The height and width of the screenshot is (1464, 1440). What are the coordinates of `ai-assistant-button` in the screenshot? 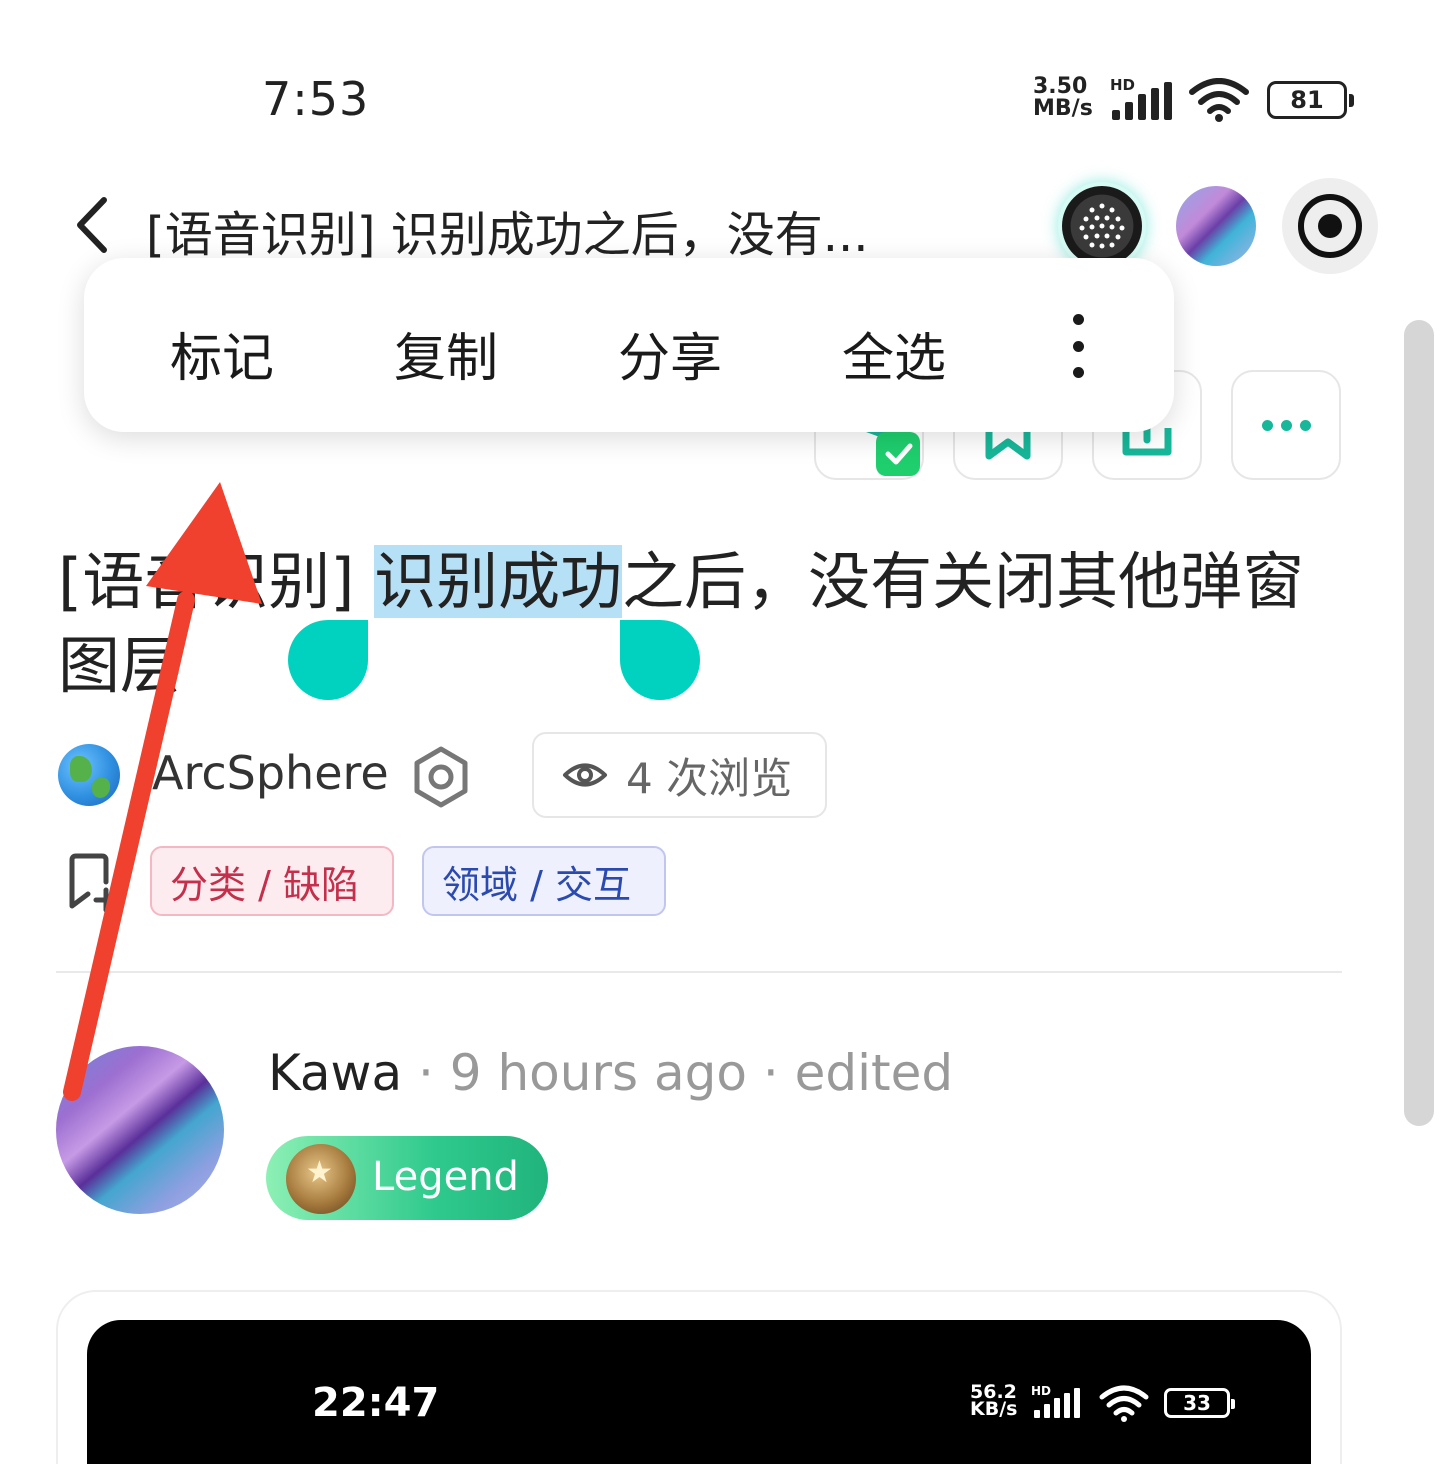 It's located at (1102, 226).